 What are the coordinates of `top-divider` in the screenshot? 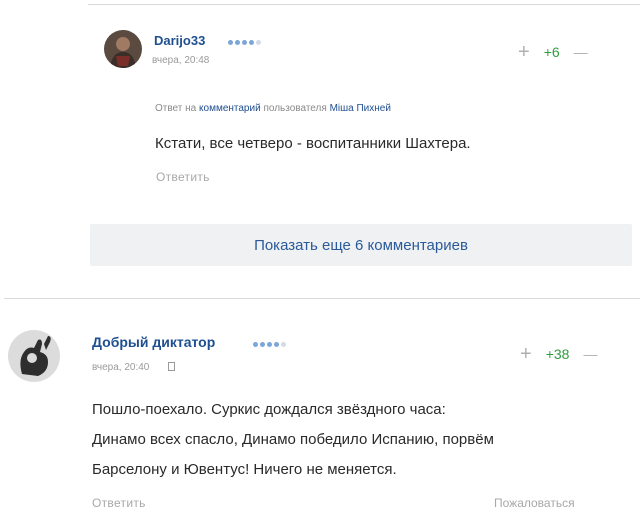 It's located at (364, 4).